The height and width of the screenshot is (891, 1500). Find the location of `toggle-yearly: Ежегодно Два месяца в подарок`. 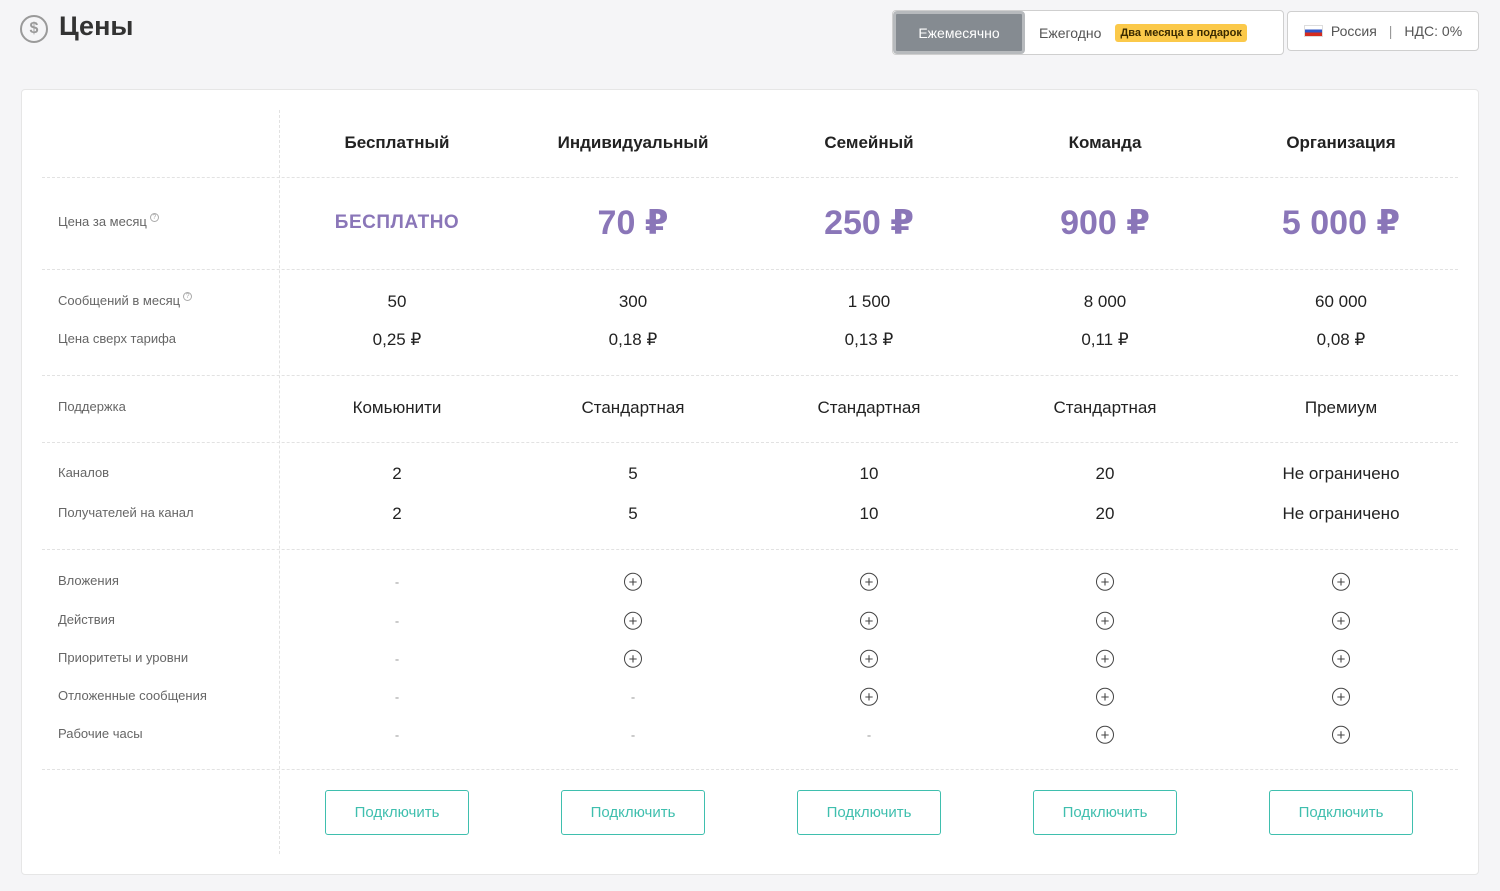

toggle-yearly: Ежегодно Два месяца в подарок is located at coordinates (1154, 32).